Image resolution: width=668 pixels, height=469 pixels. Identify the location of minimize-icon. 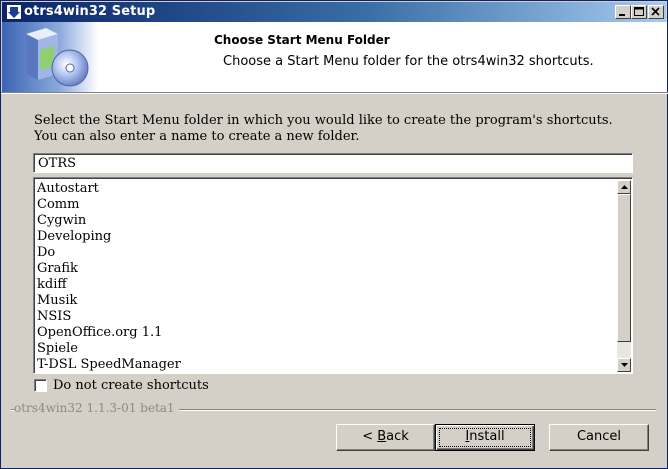
(622, 15).